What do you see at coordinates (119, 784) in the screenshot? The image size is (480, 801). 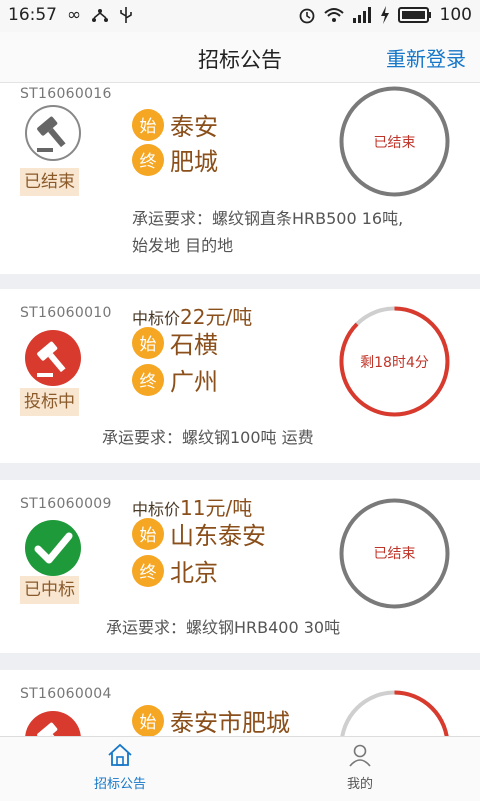 I see `tab-label: 招标公告` at bounding box center [119, 784].